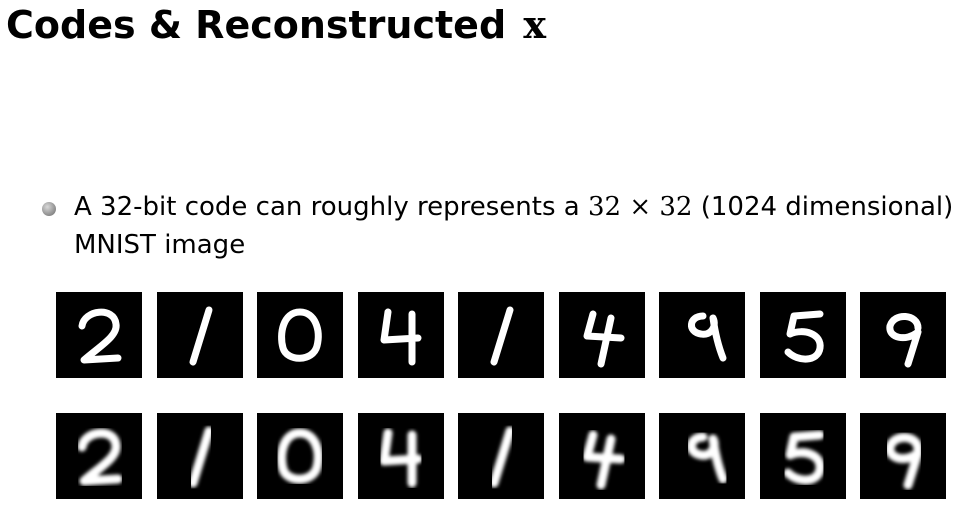 The width and height of the screenshot is (974, 528). I want to click on bullet-math: 32 × 32, so click(640, 207).